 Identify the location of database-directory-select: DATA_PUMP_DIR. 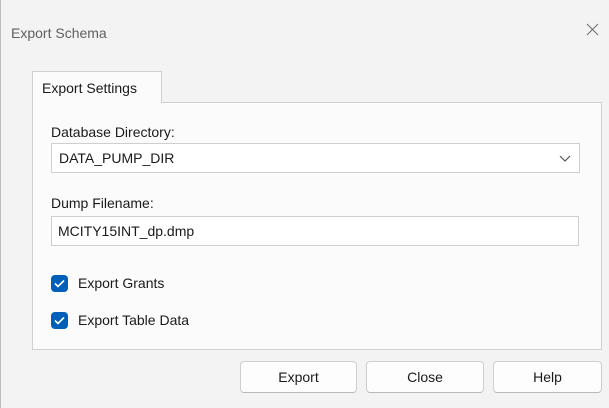
(315, 158).